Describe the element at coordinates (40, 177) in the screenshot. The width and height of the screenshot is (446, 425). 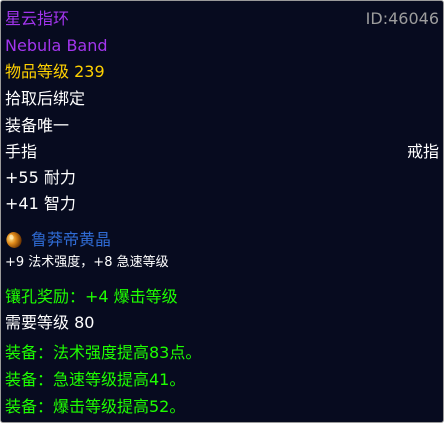
I see `stat-stamina: +55 耐力` at that location.